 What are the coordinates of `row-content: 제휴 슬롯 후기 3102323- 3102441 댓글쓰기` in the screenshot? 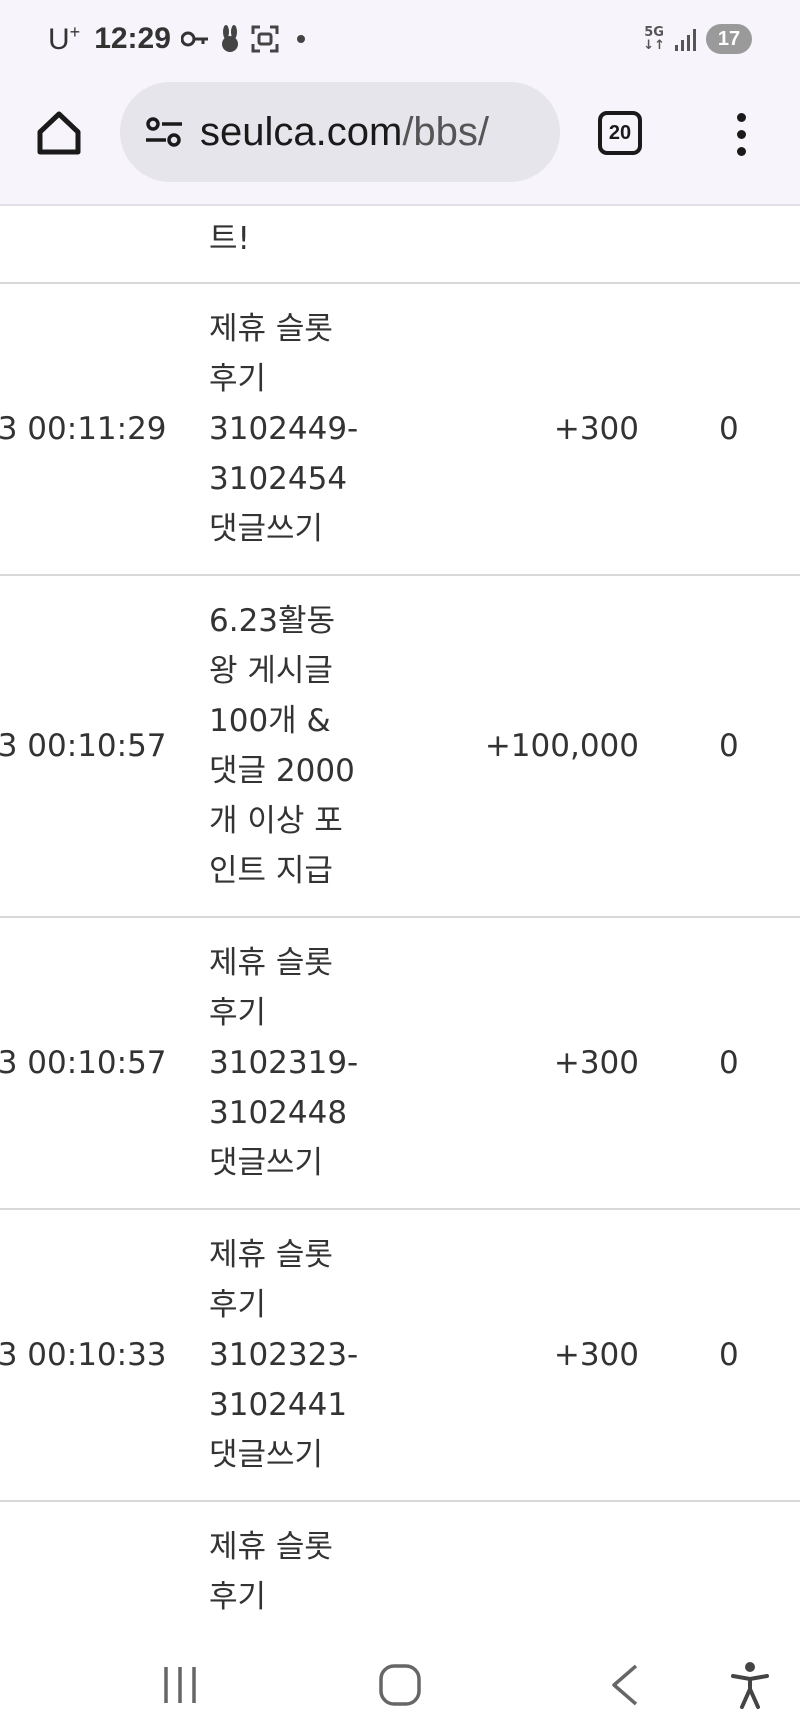 It's located at (294, 1355).